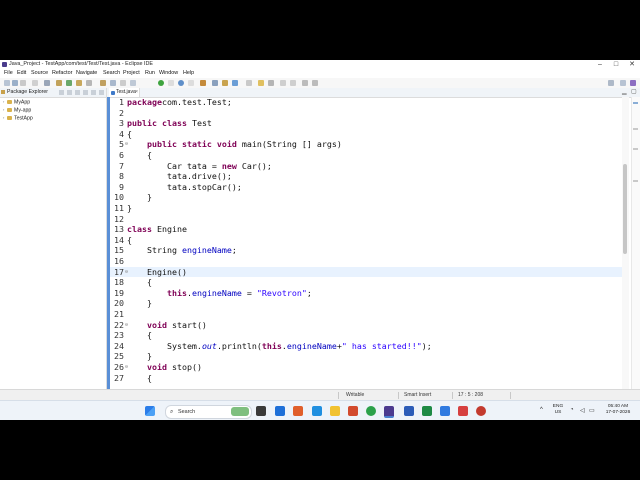 The image size is (640, 480). Describe the element at coordinates (481, 411) in the screenshot. I see `app-icon` at that location.